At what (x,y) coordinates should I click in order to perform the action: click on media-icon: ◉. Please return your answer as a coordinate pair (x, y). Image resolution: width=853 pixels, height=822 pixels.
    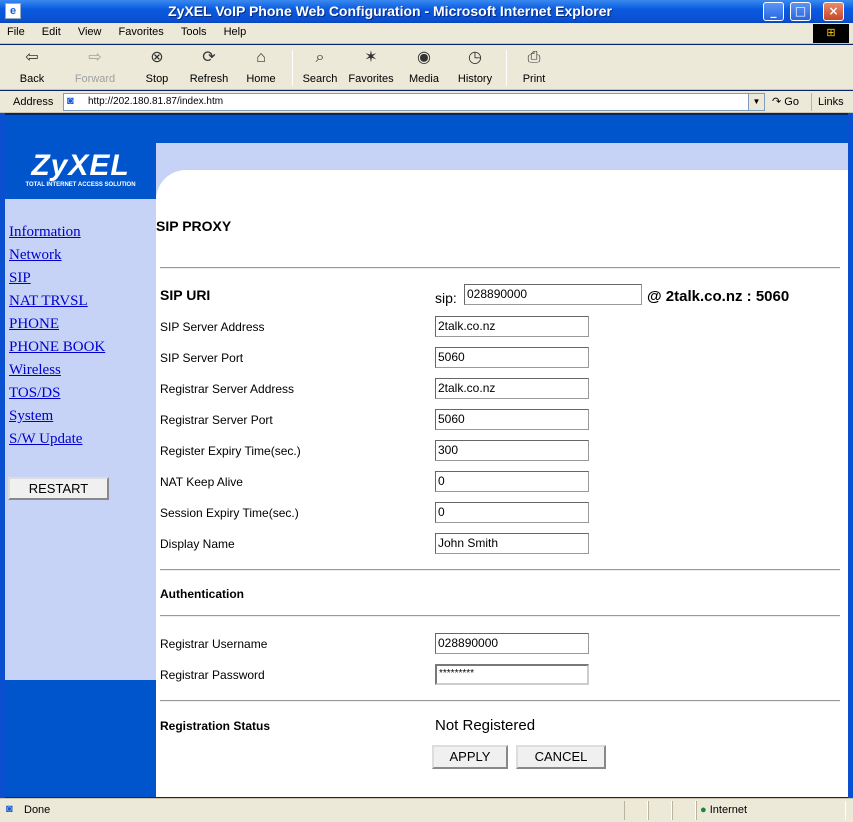
    Looking at the image, I should click on (424, 57).